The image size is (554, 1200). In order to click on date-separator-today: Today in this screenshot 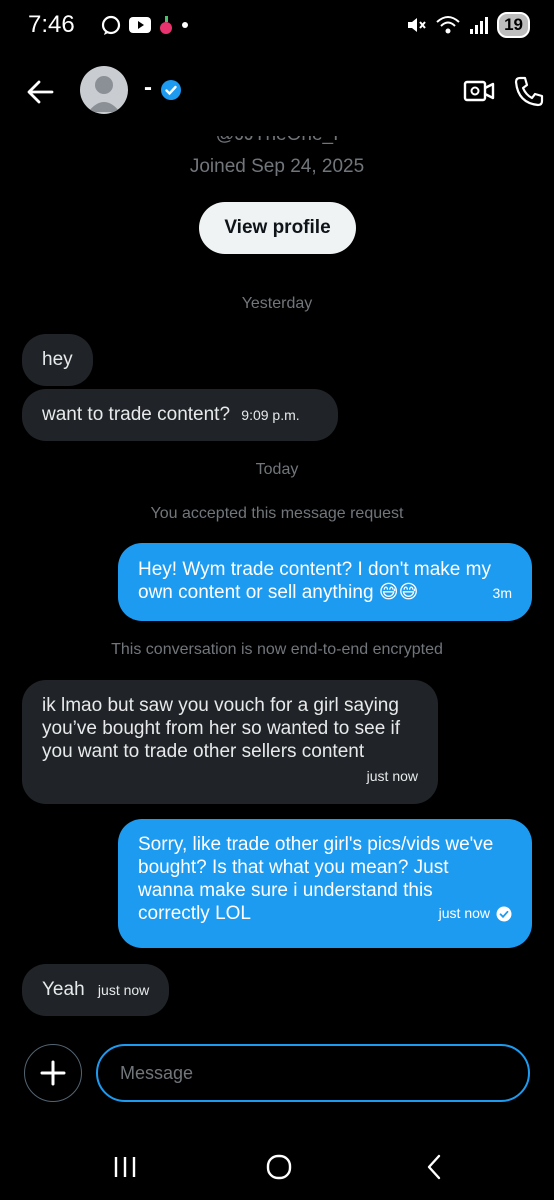, I will do `click(277, 469)`.